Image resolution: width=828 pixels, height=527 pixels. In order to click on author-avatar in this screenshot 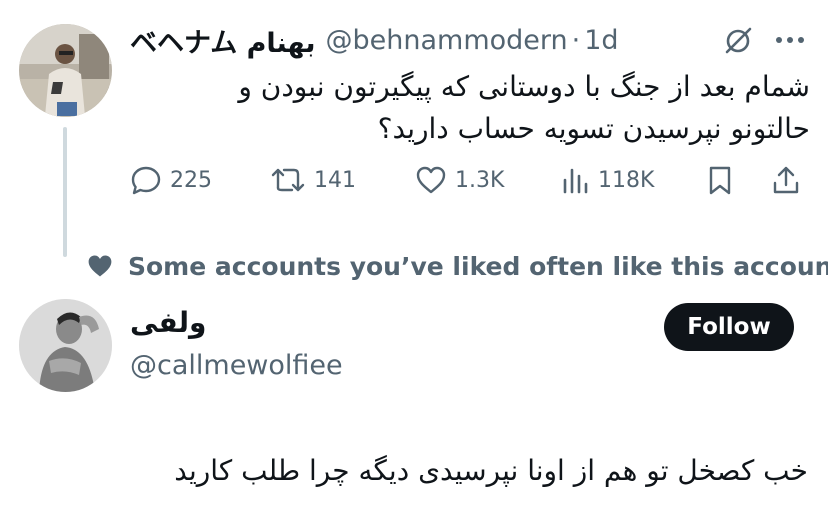, I will do `click(65, 70)`.